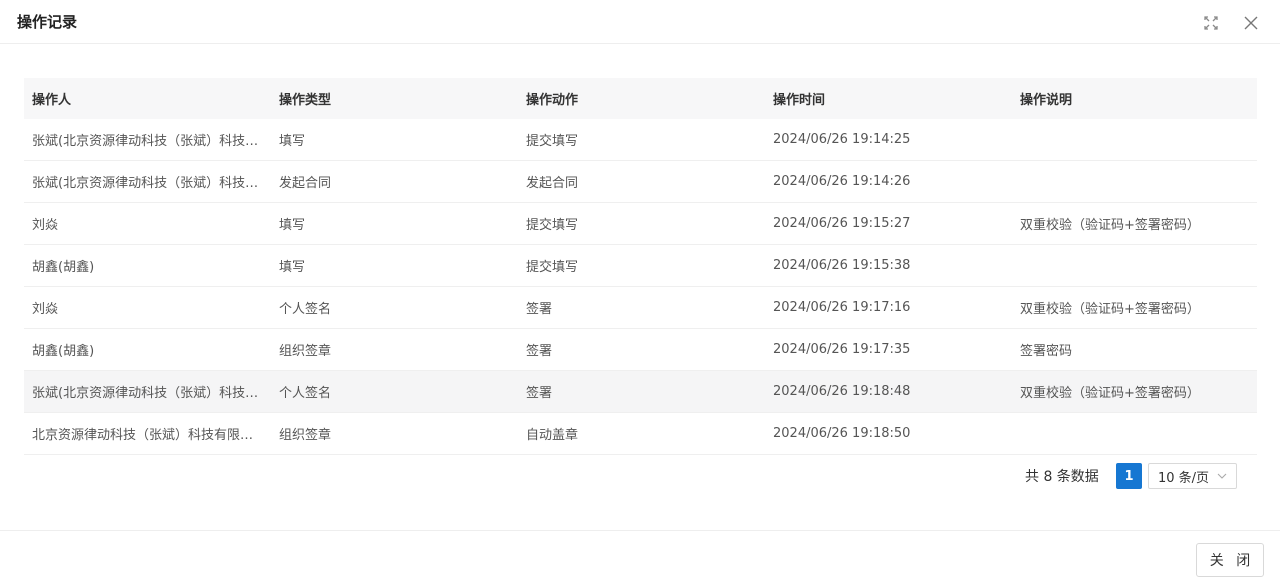  I want to click on table-cell: 北京资源律动科技（张斌）科技有限公司, so click(149, 435).